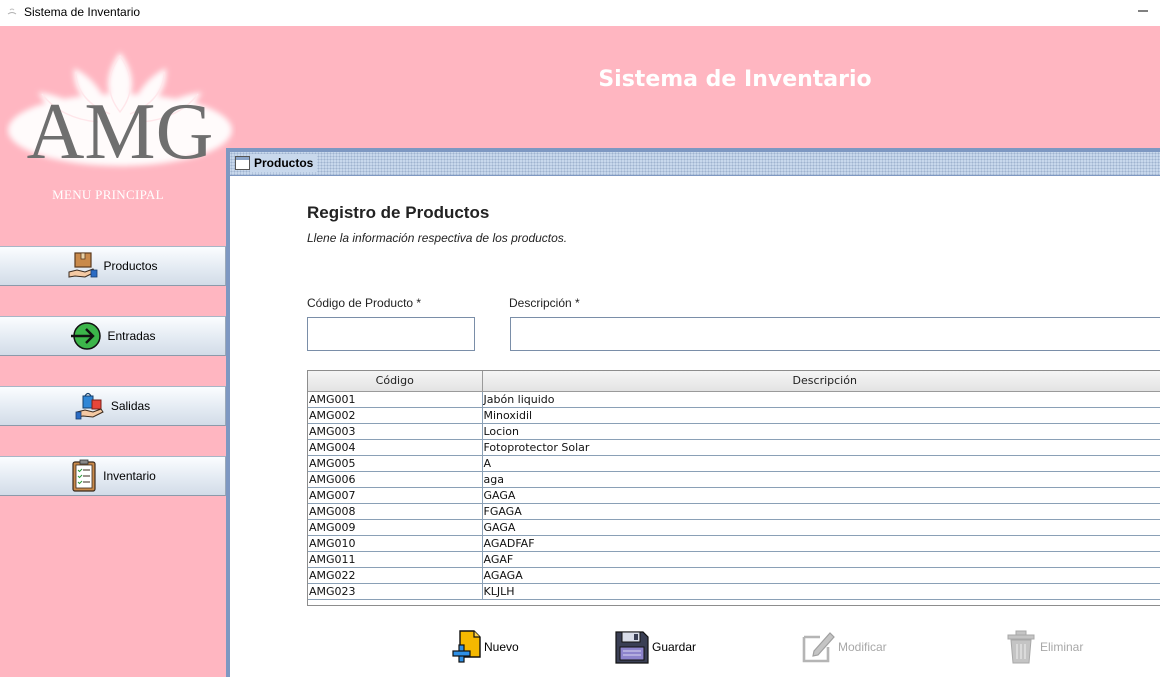 The width and height of the screenshot is (1160, 677). Describe the element at coordinates (1021, 647) in the screenshot. I see `trash-icon` at that location.